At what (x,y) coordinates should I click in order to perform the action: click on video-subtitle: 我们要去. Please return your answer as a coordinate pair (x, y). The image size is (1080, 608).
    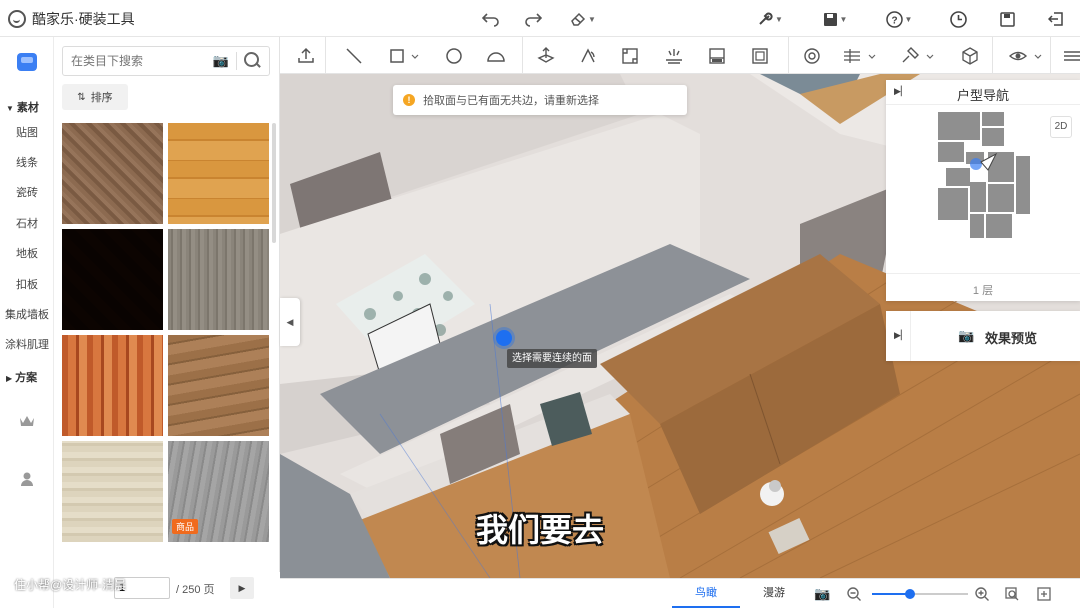
    Looking at the image, I should click on (539, 530).